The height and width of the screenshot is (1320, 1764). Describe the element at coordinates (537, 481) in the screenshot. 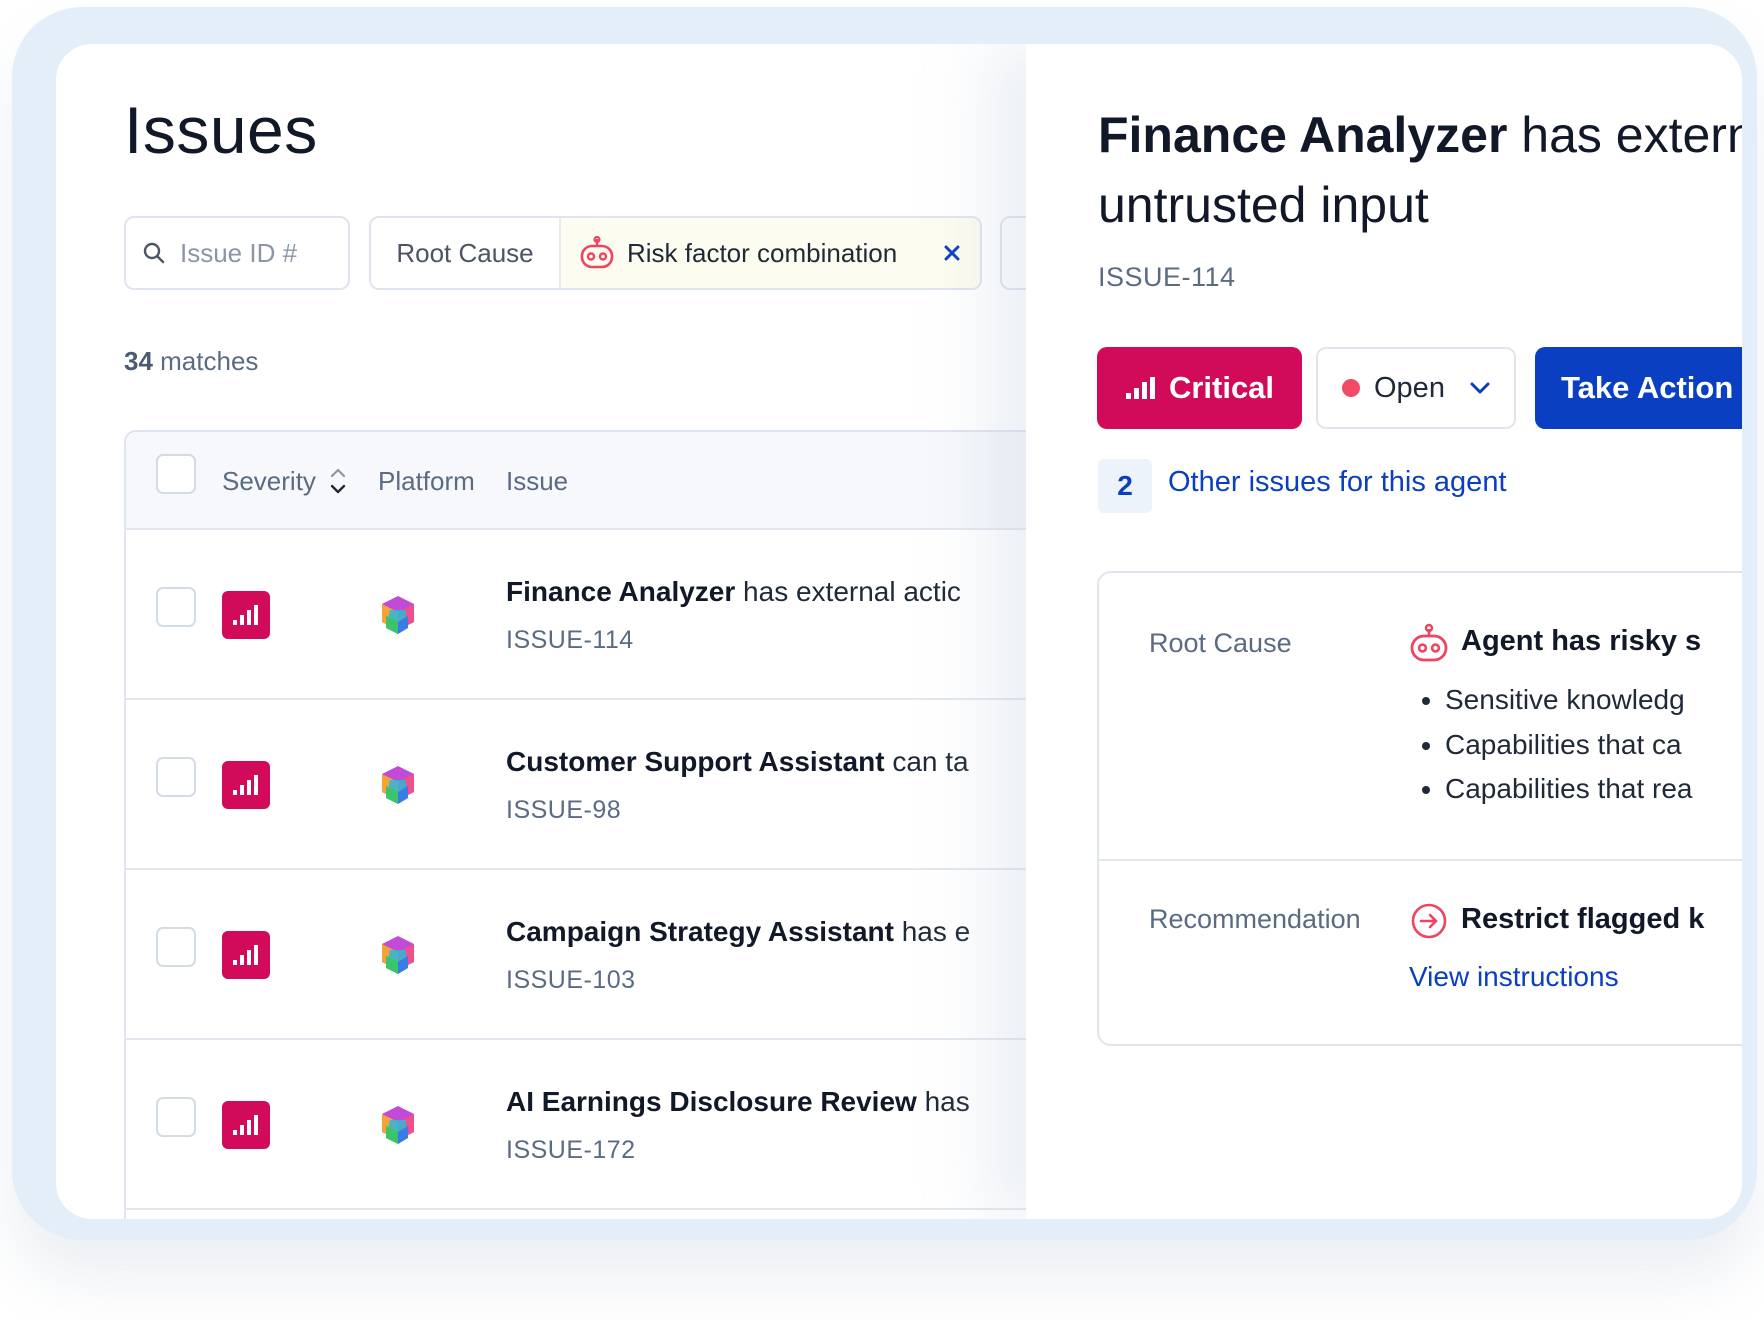

I see `column-header-issue: Issue` at that location.